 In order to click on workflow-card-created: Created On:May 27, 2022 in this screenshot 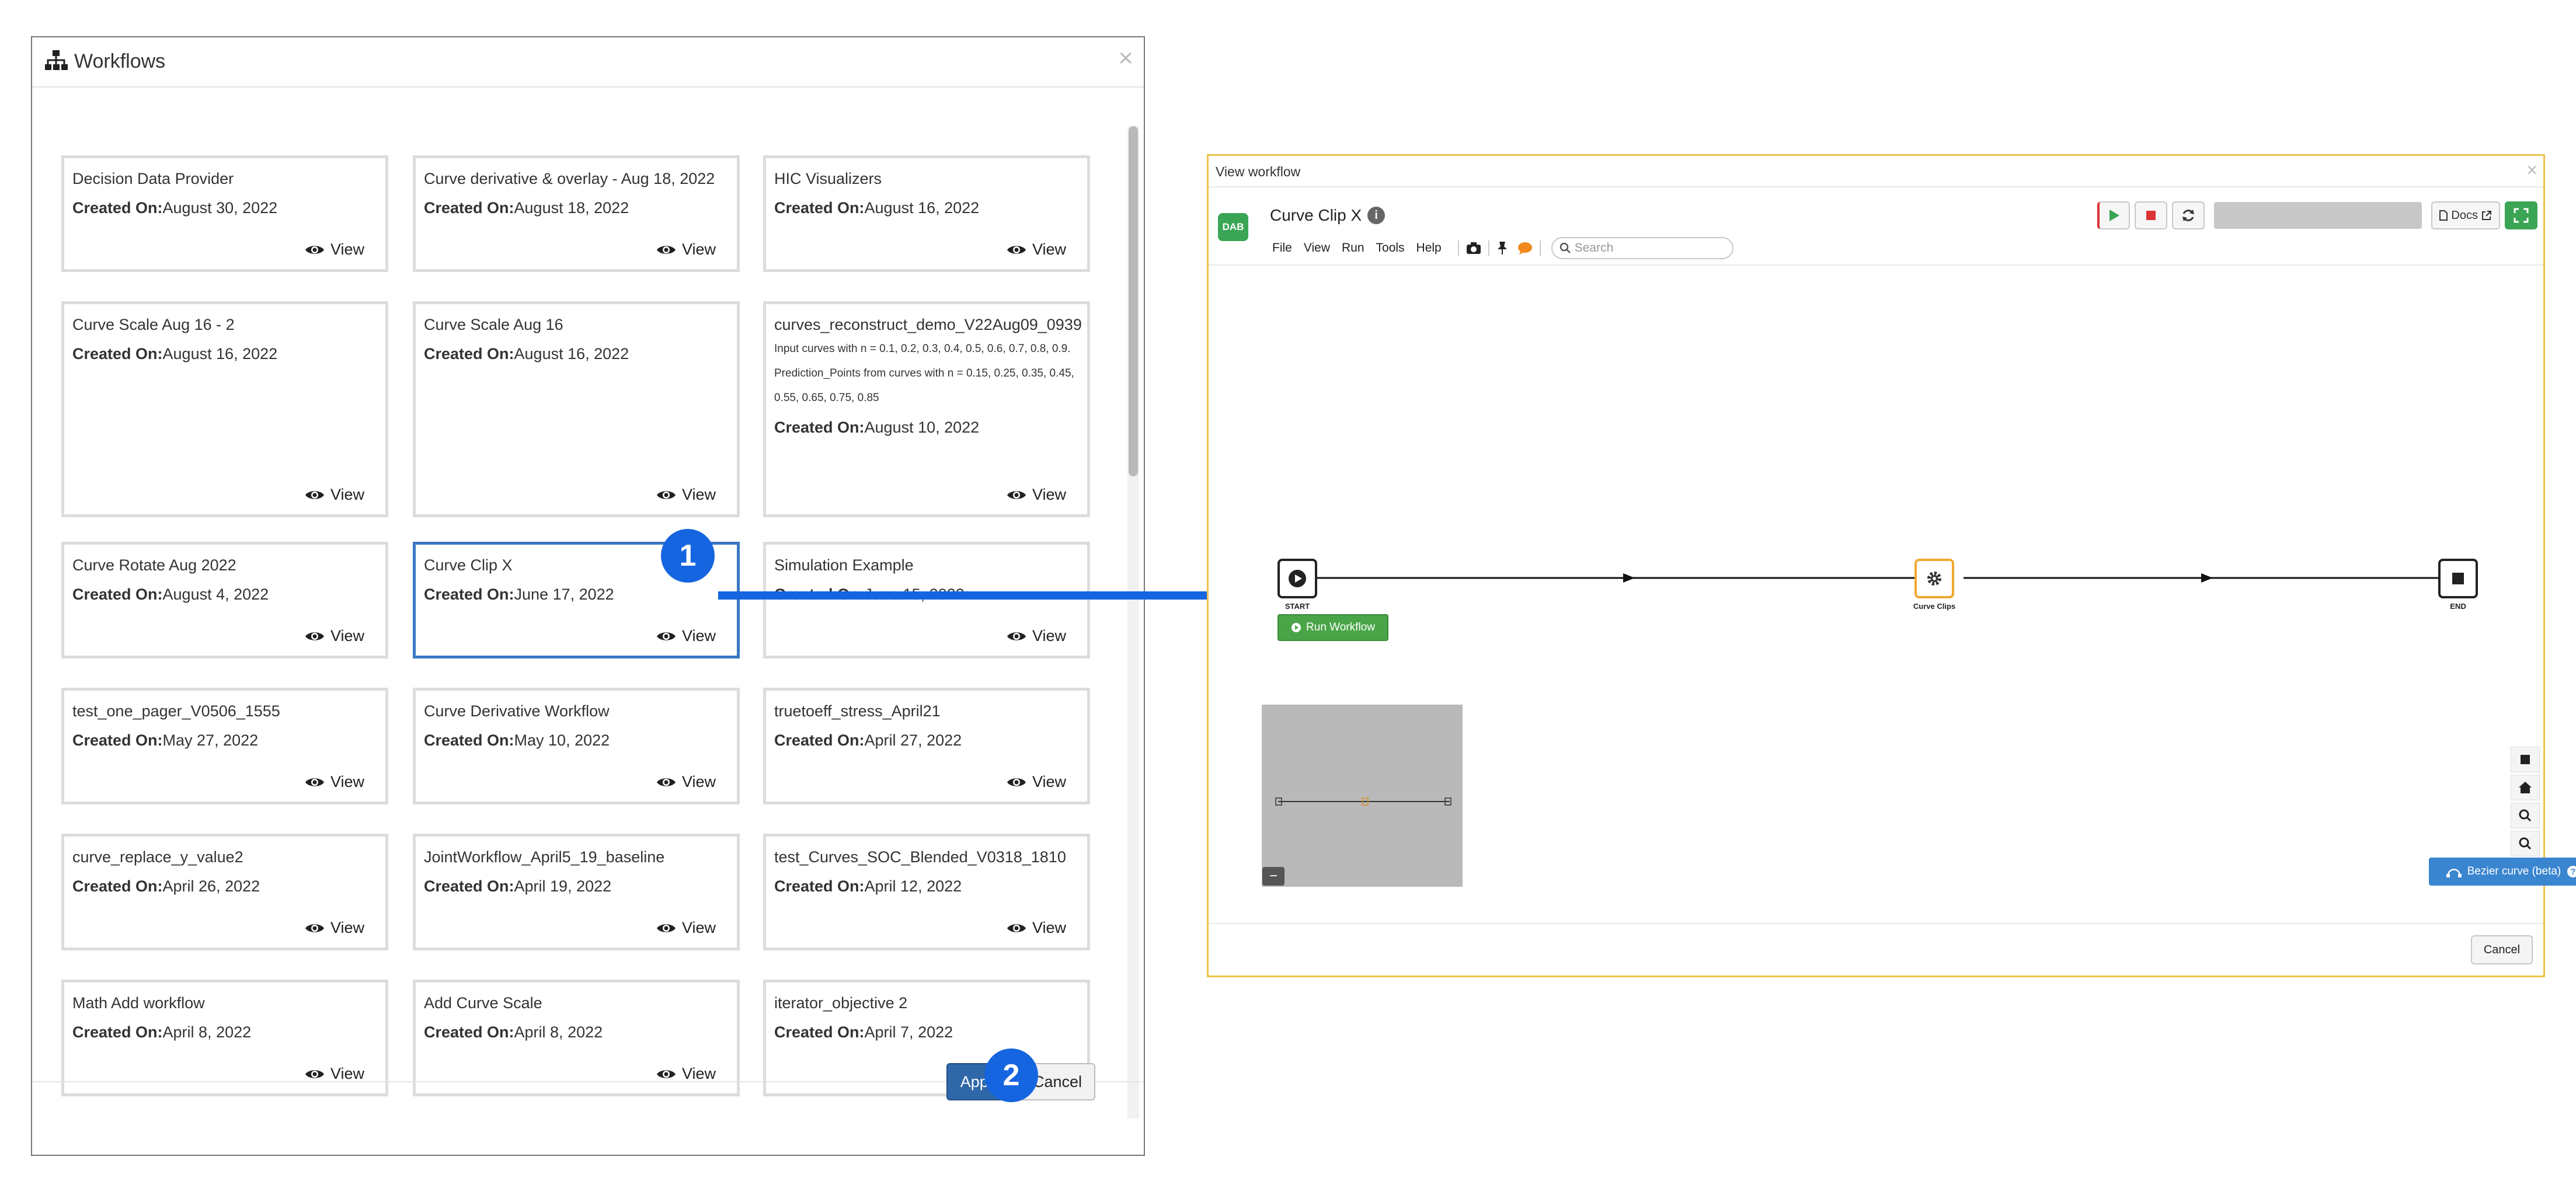, I will do `click(224, 741)`.